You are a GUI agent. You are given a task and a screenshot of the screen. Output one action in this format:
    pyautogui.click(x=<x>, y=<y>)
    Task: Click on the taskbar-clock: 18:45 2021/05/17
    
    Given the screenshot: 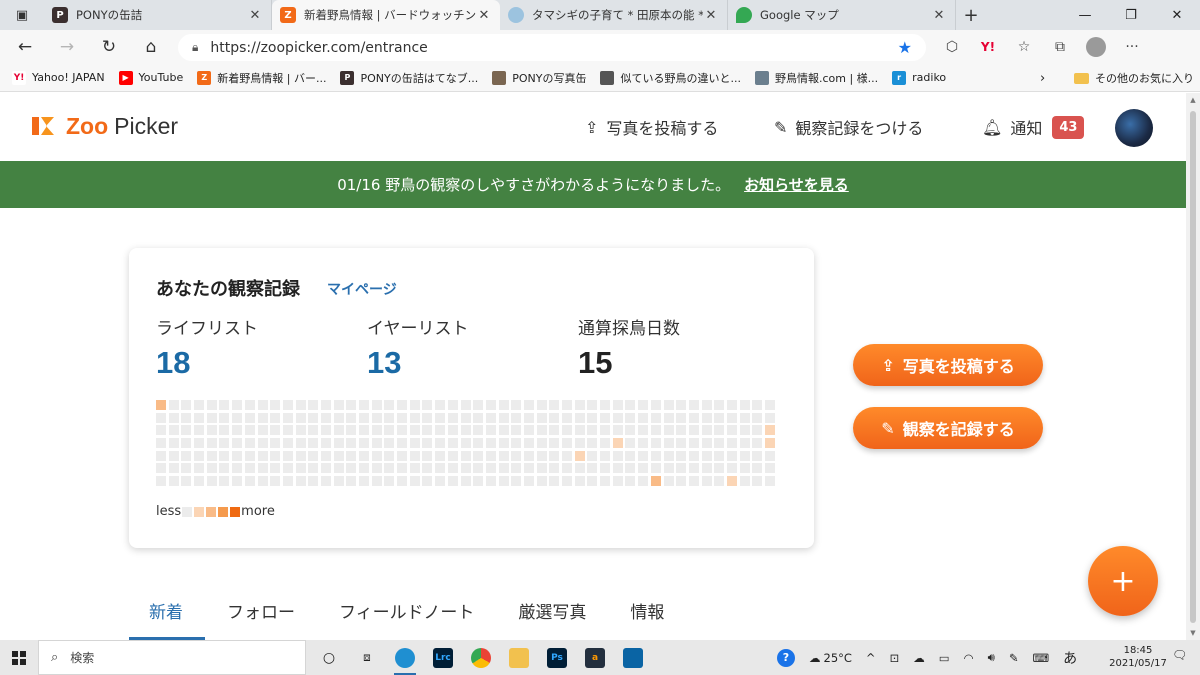 What is the action you would take?
    pyautogui.click(x=1138, y=657)
    